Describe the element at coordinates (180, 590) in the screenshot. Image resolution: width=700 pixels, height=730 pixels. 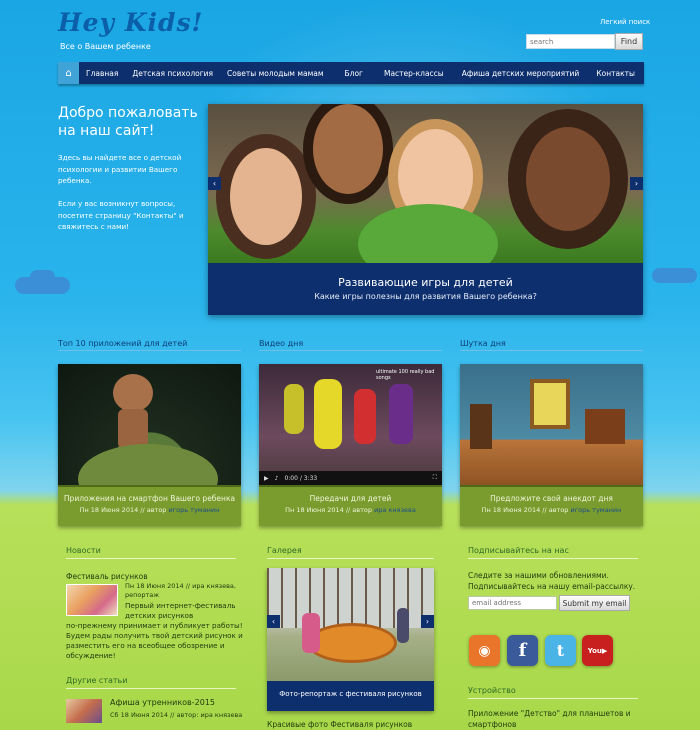
I see `news-item-meta: Пн 18 Июня 2014 // ира князева, репортаж` at that location.